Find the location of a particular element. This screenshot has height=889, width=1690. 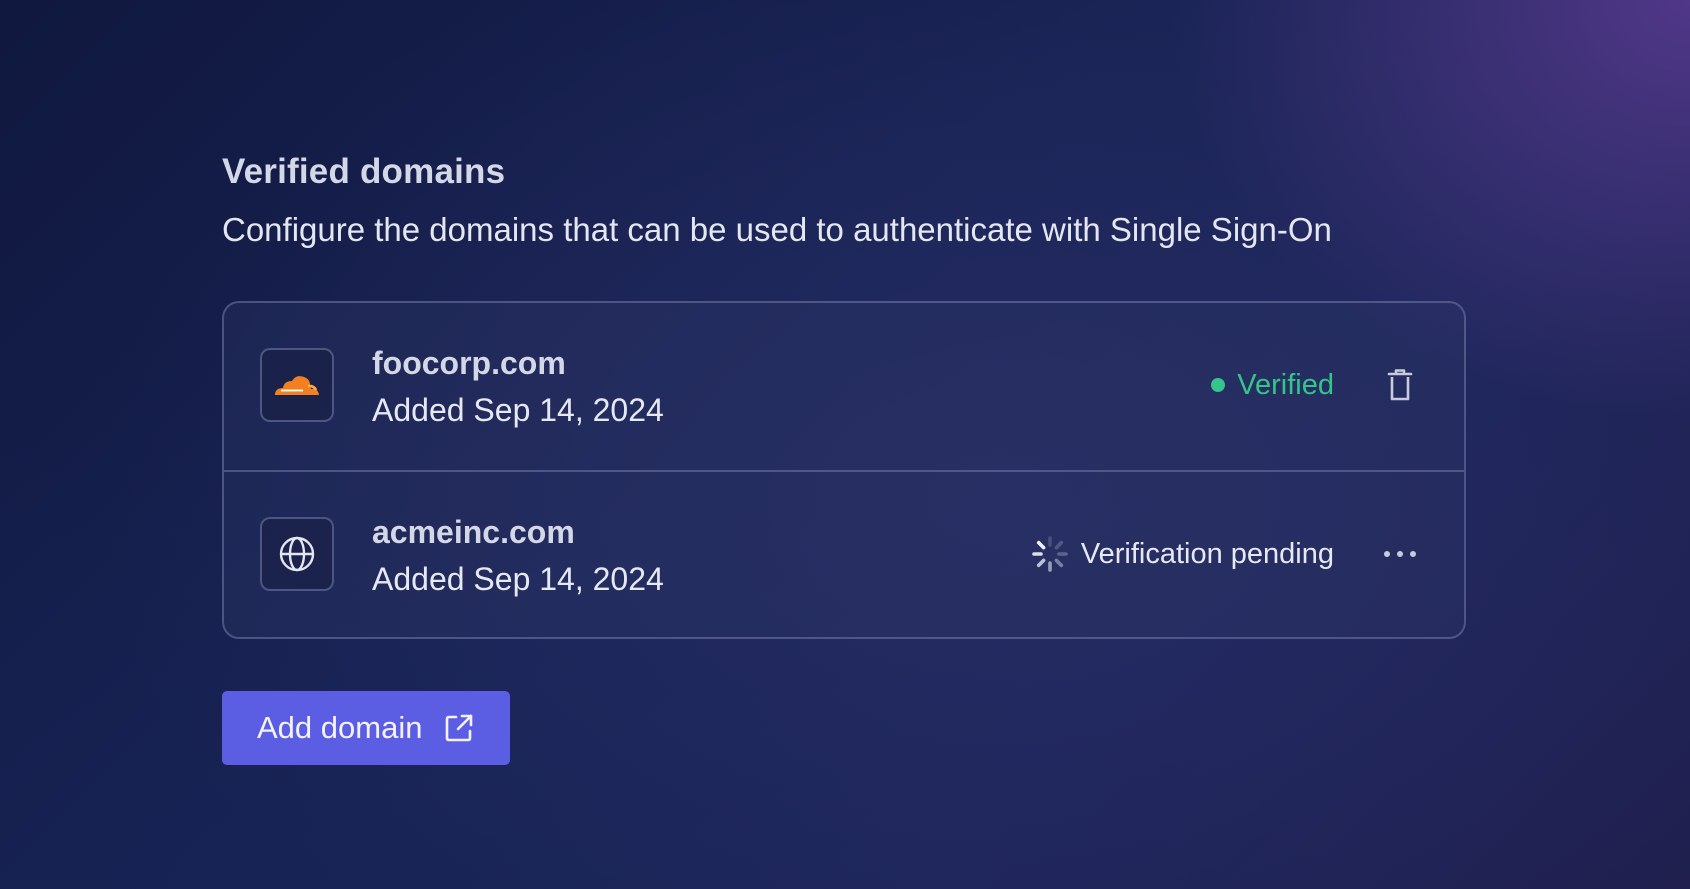

status-label: Verified is located at coordinates (1285, 385).